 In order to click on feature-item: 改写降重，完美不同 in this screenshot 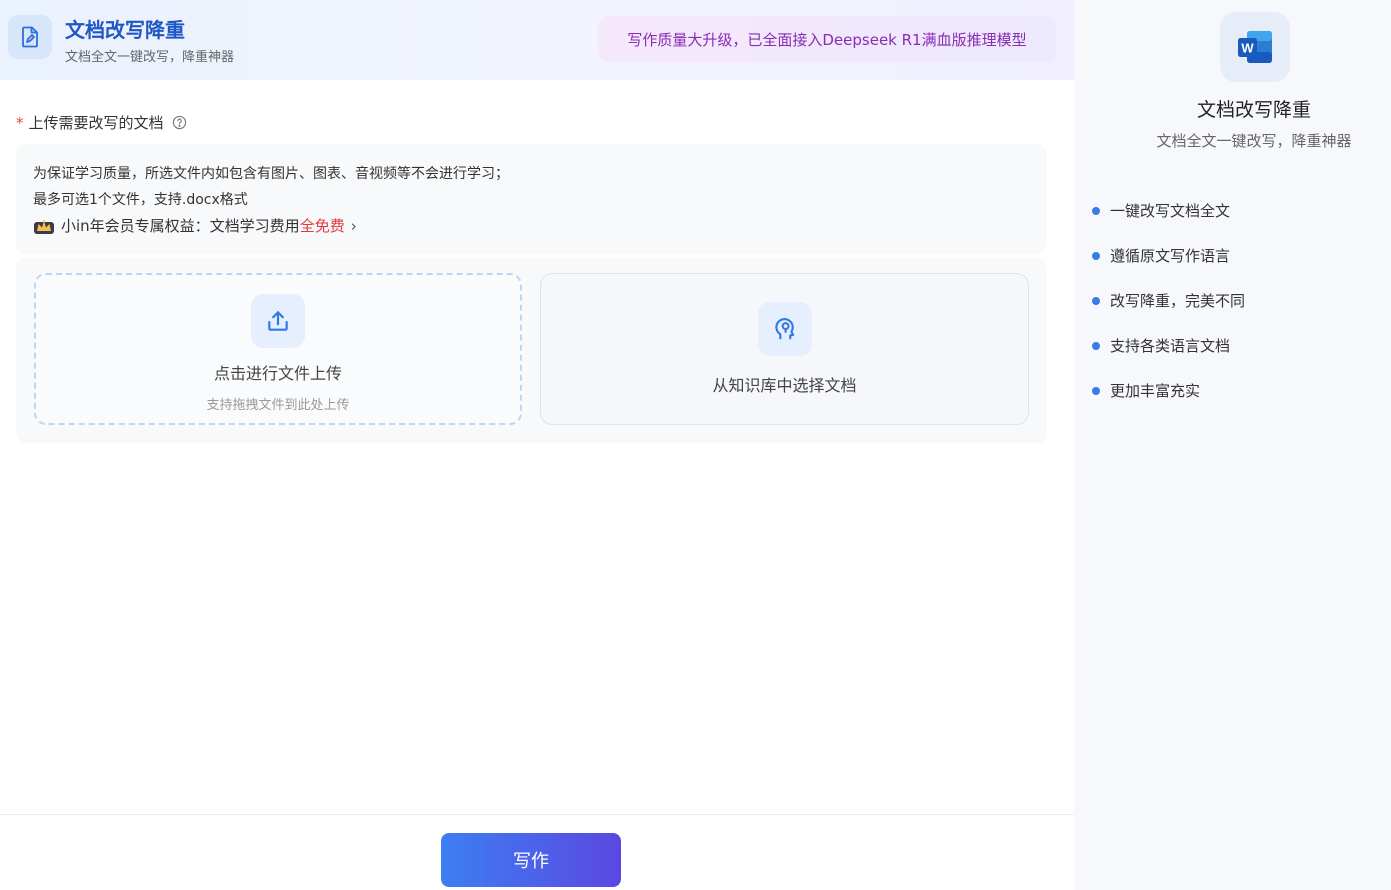, I will do `click(1168, 312)`.